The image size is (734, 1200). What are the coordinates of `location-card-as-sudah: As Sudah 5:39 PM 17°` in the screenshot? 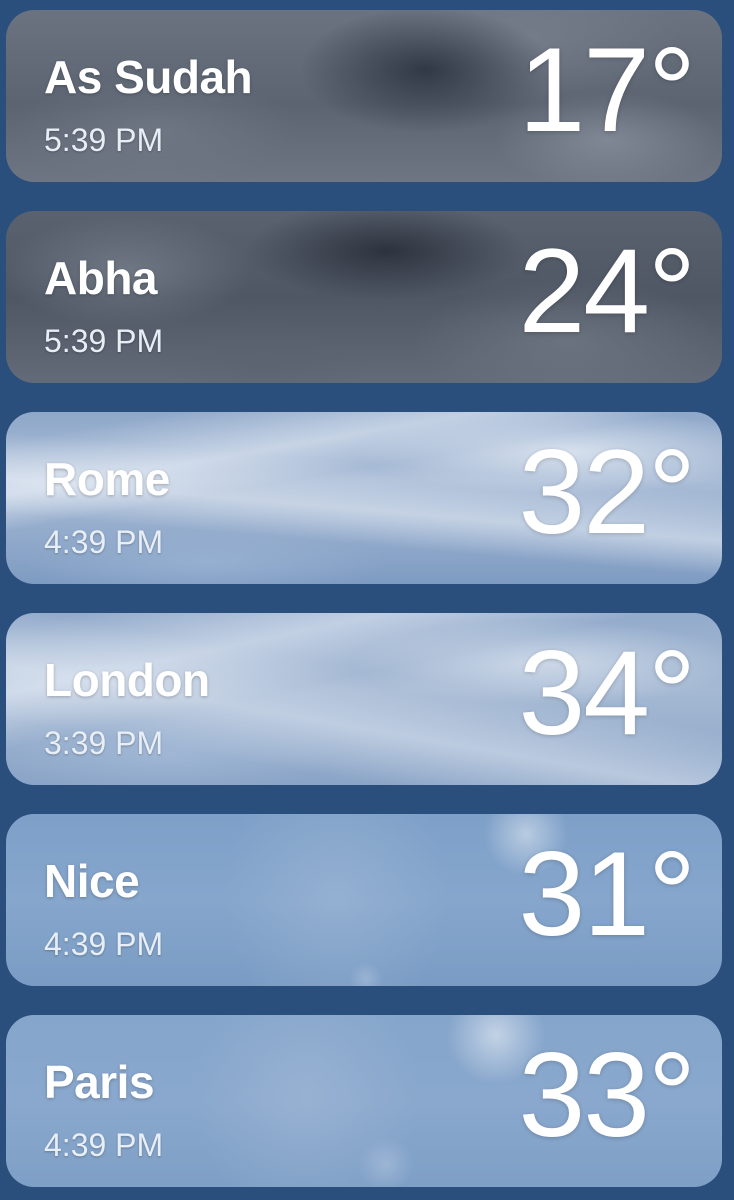 It's located at (364, 96).